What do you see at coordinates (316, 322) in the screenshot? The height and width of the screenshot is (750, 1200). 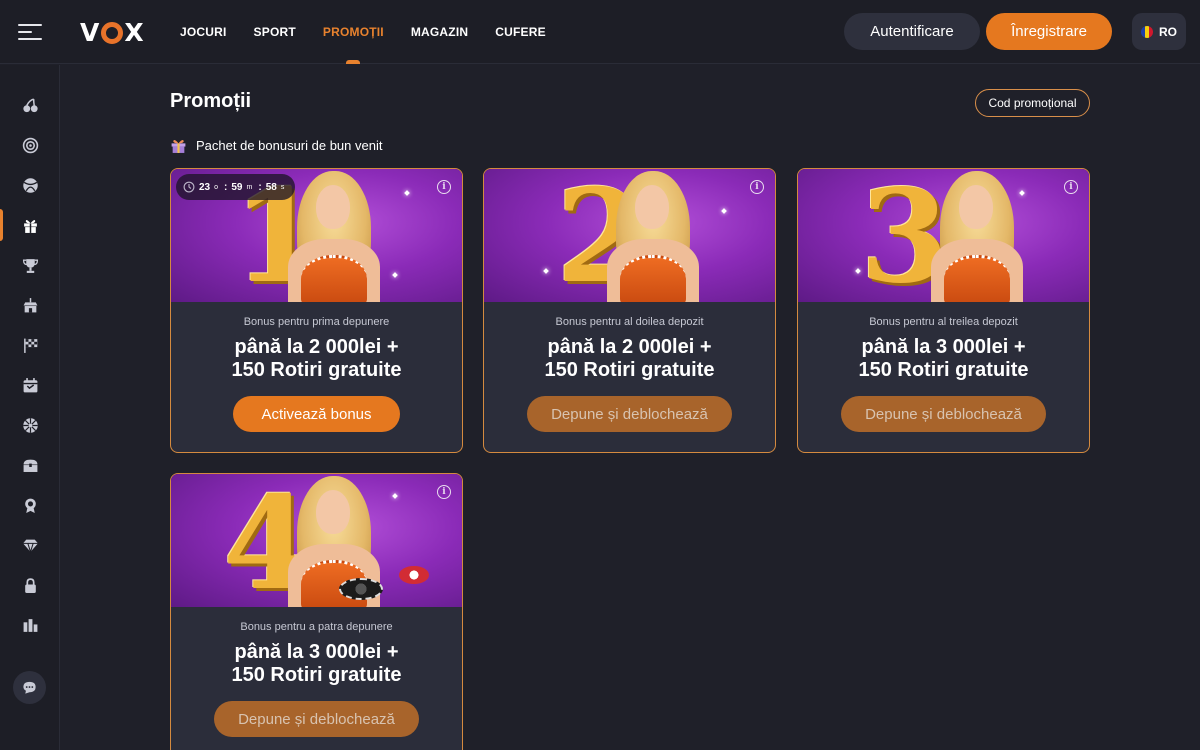 I see `card-subtitle: Bonus pentru prima depunere` at bounding box center [316, 322].